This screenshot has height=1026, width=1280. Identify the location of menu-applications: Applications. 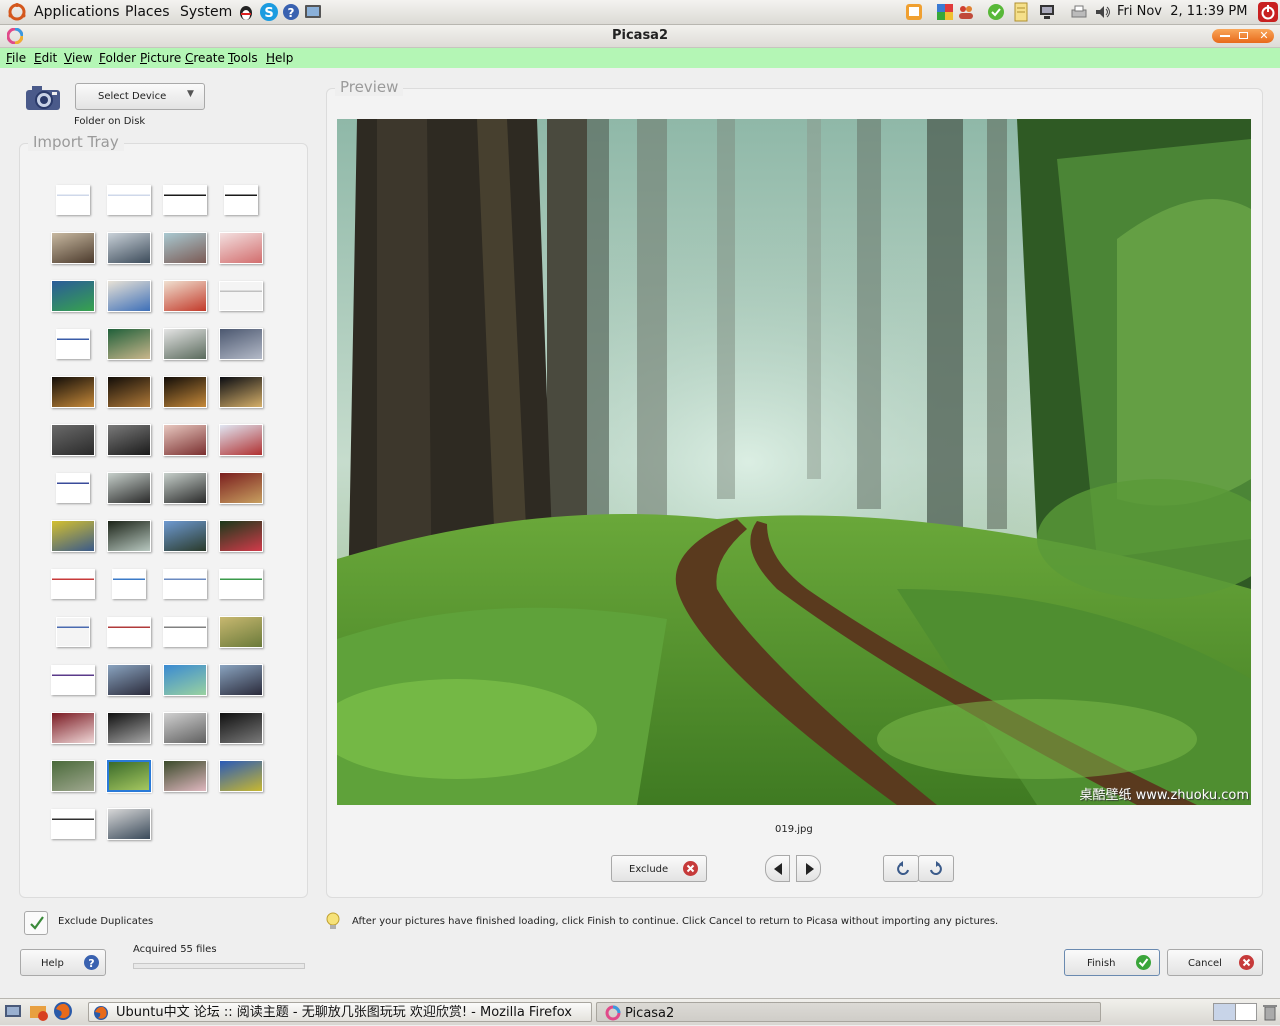
(77, 12).